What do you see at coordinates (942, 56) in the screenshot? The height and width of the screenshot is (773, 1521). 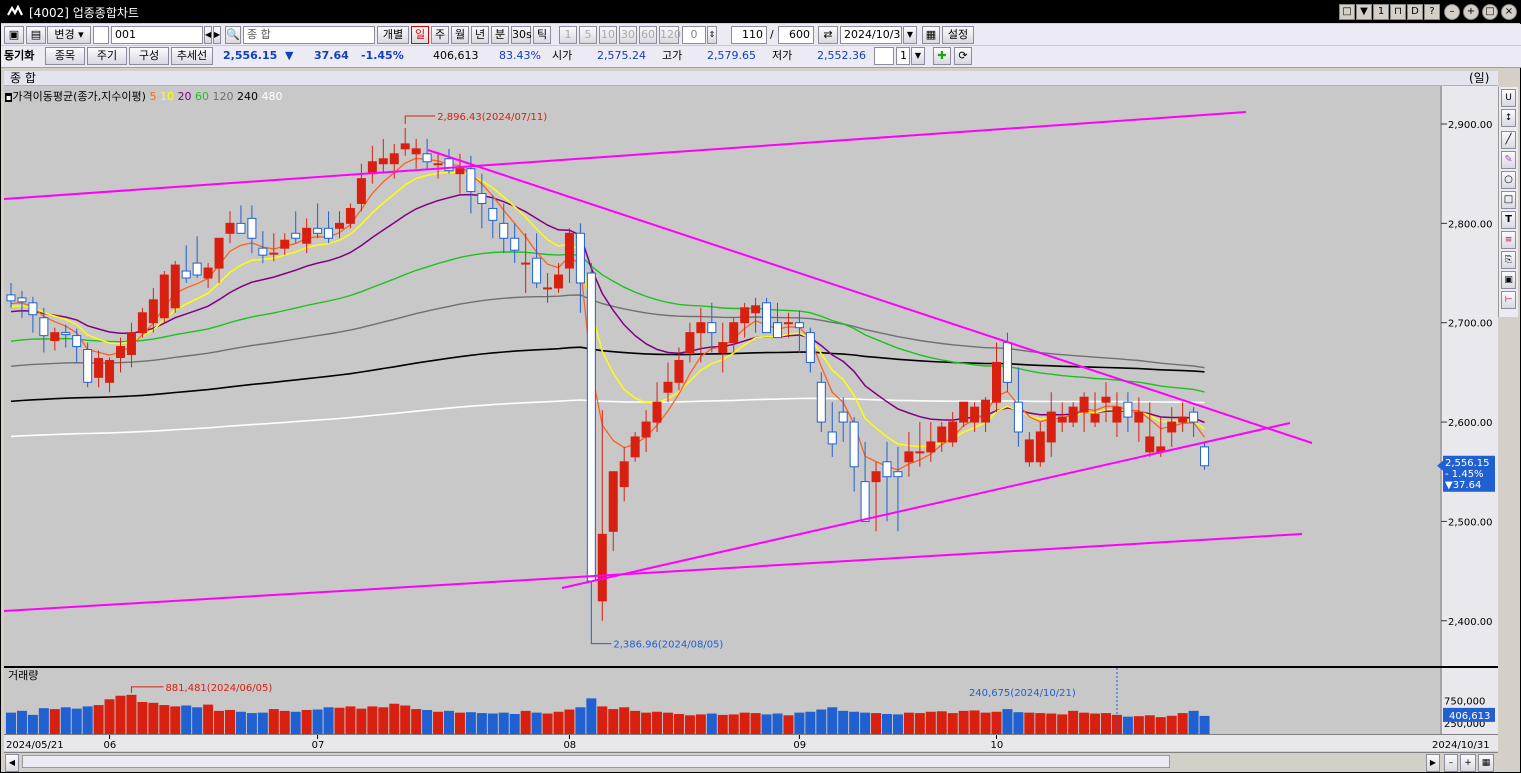 I see `add-icon: ✚` at bounding box center [942, 56].